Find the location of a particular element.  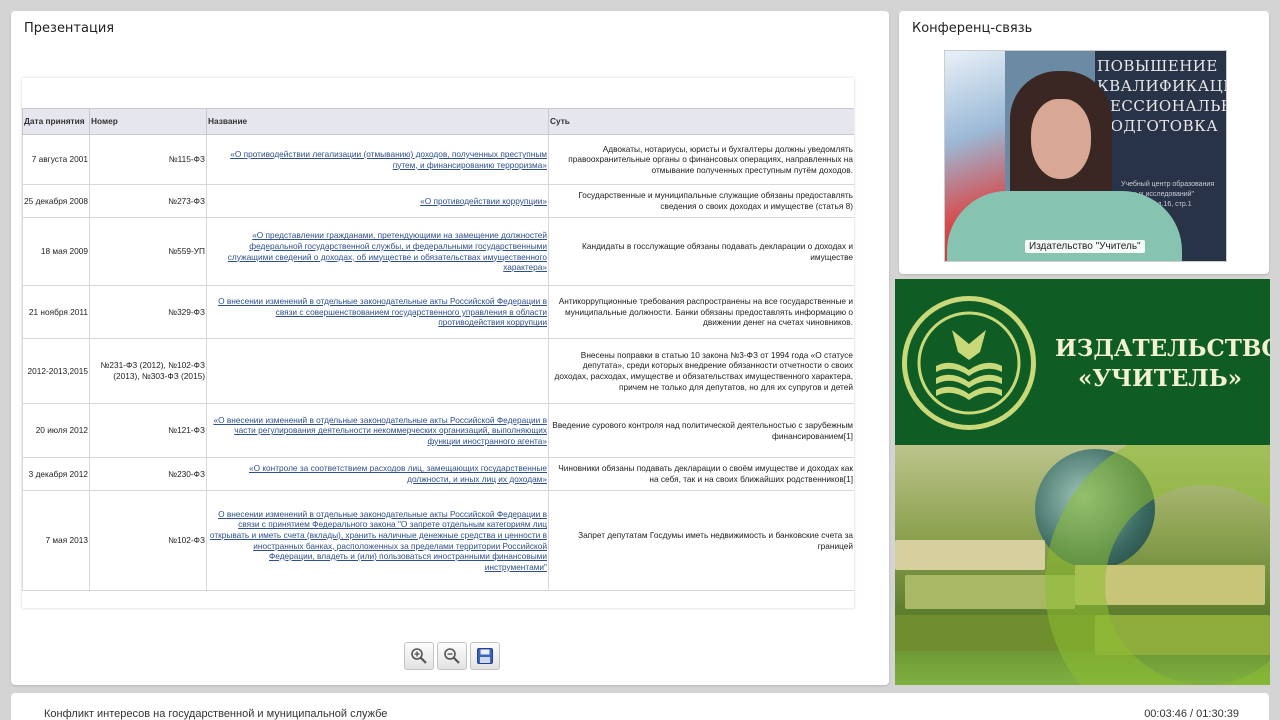

cell-date: 3 декабря 2012 is located at coordinates (56, 474).